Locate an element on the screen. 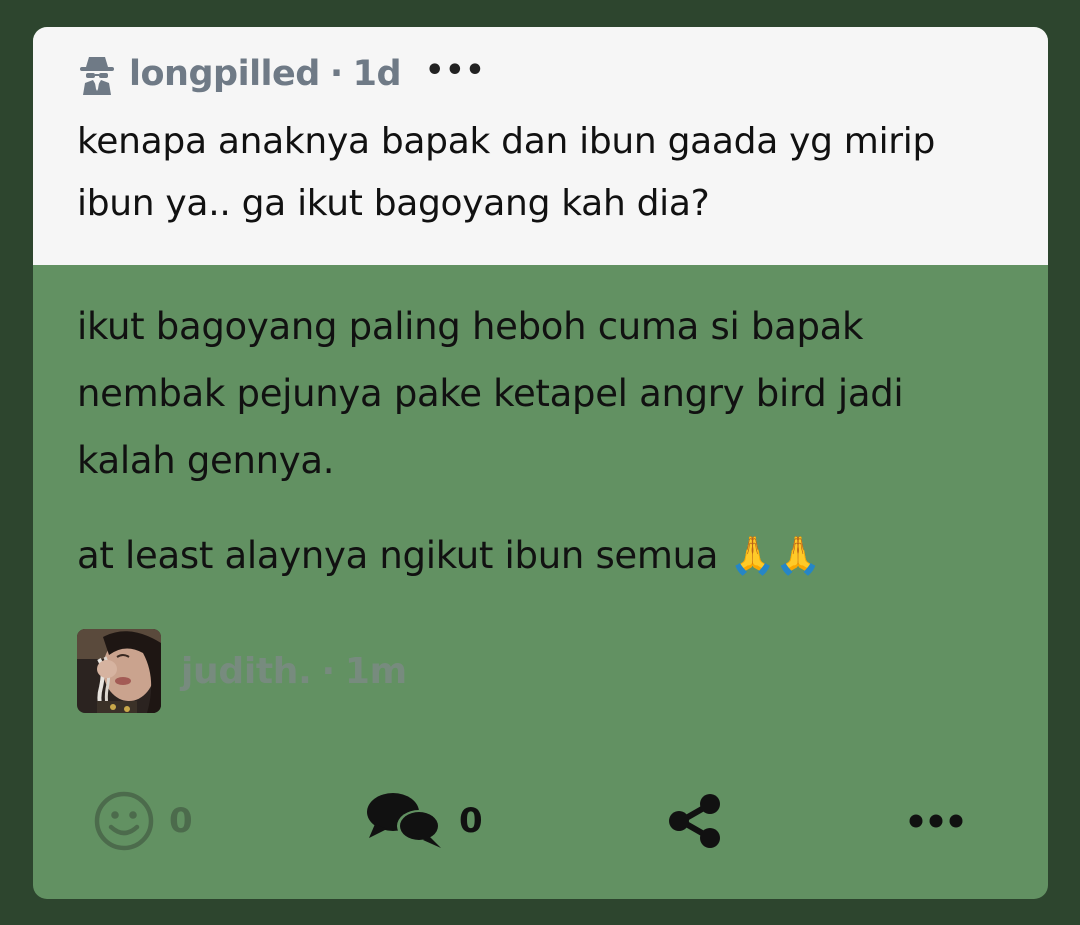 The width and height of the screenshot is (1080, 925). react-button: 0 is located at coordinates (143, 821).